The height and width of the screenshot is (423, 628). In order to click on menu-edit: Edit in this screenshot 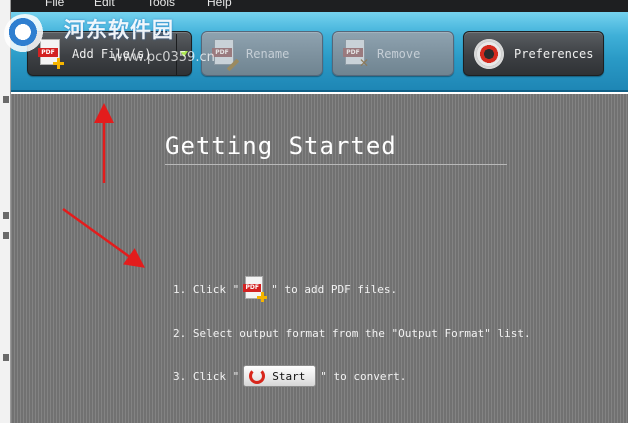, I will do `click(104, 4)`.